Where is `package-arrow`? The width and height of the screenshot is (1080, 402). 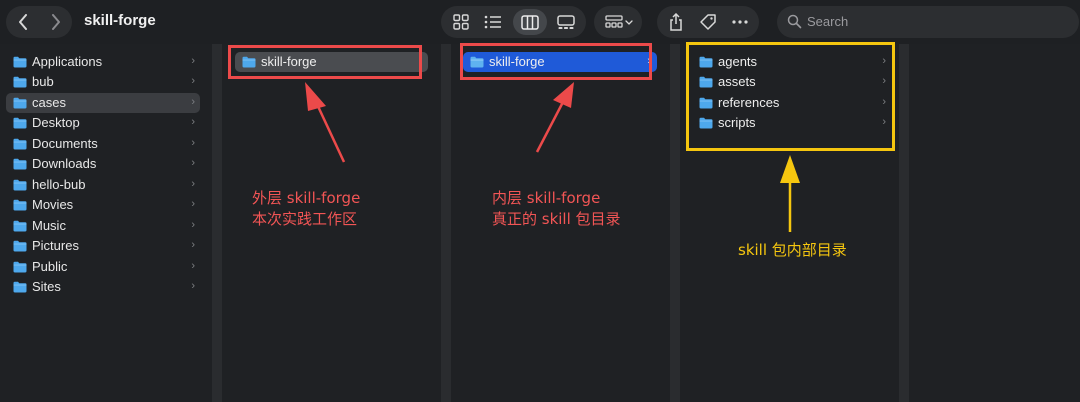 package-arrow is located at coordinates (790, 193).